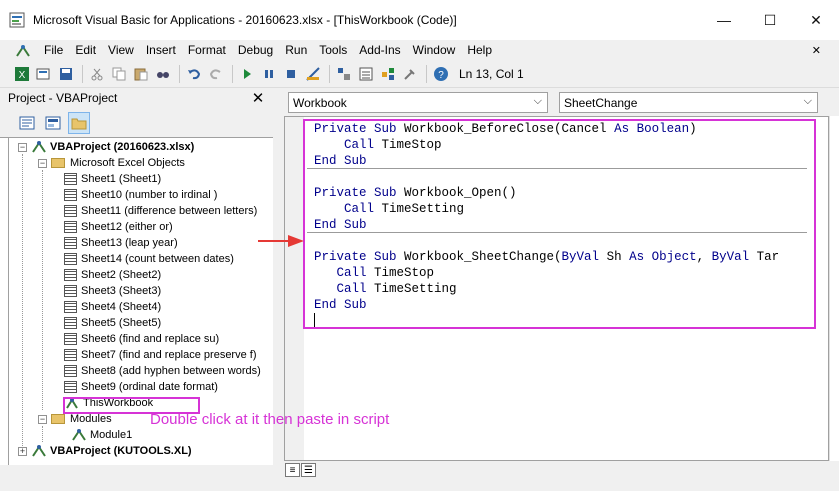  Describe the element at coordinates (53, 123) in the screenshot. I see `view-object-icon` at that location.